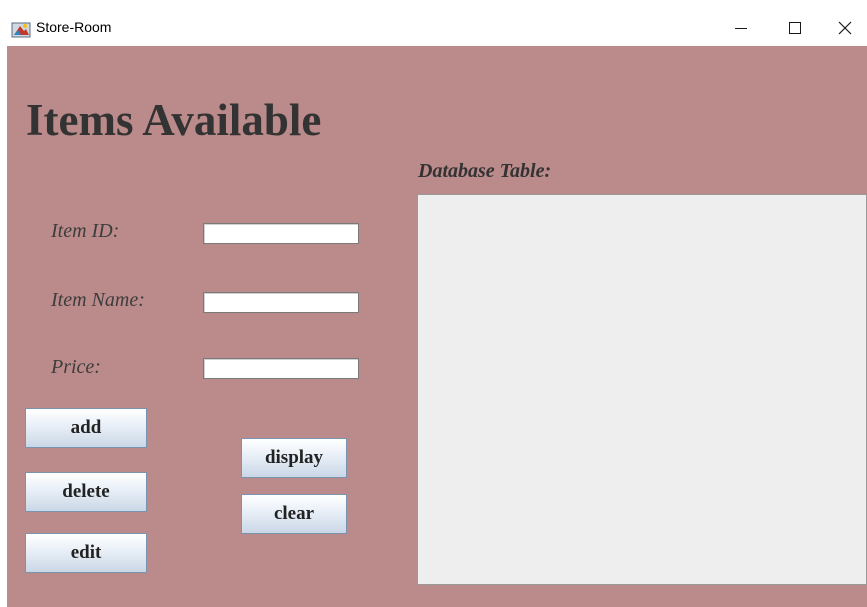  What do you see at coordinates (86, 428) in the screenshot?
I see `add-button: add` at bounding box center [86, 428].